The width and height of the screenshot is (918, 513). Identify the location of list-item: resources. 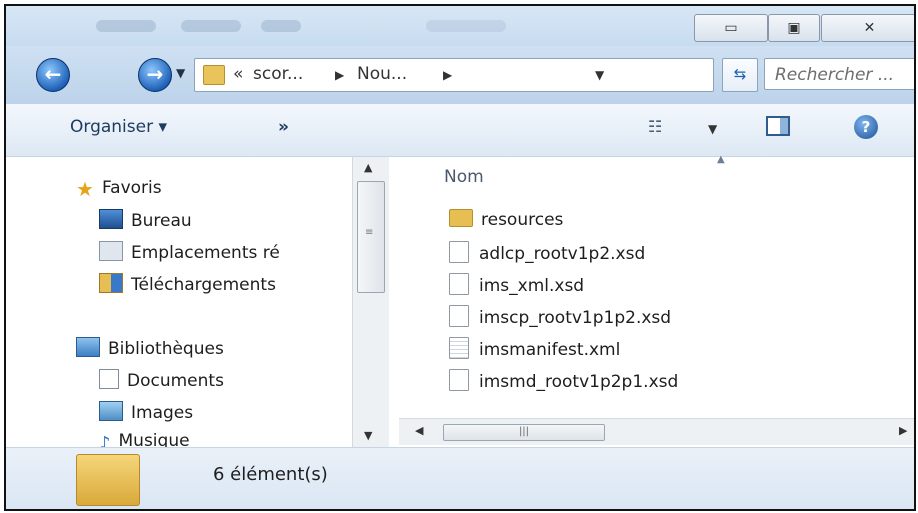
(506, 219).